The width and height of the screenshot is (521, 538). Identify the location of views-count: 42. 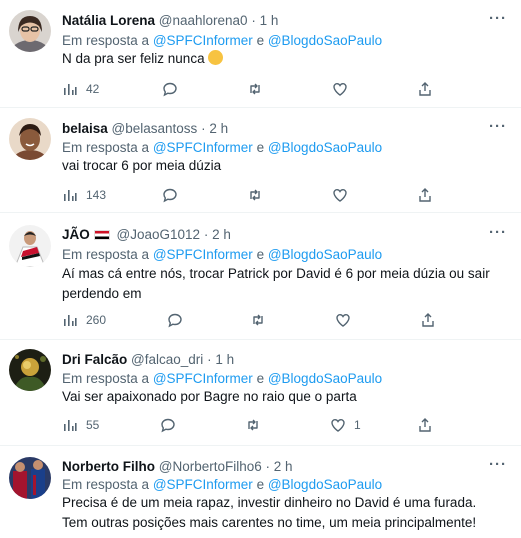
(93, 89).